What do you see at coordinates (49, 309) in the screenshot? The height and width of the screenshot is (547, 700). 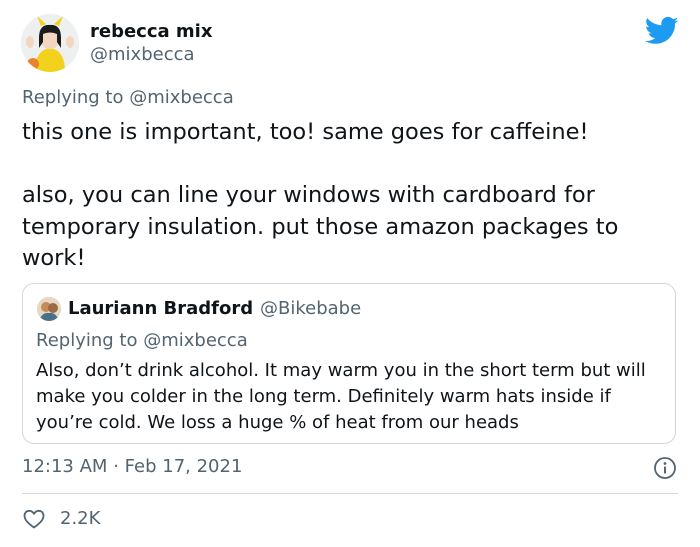 I see `quoted-author-avatar` at bounding box center [49, 309].